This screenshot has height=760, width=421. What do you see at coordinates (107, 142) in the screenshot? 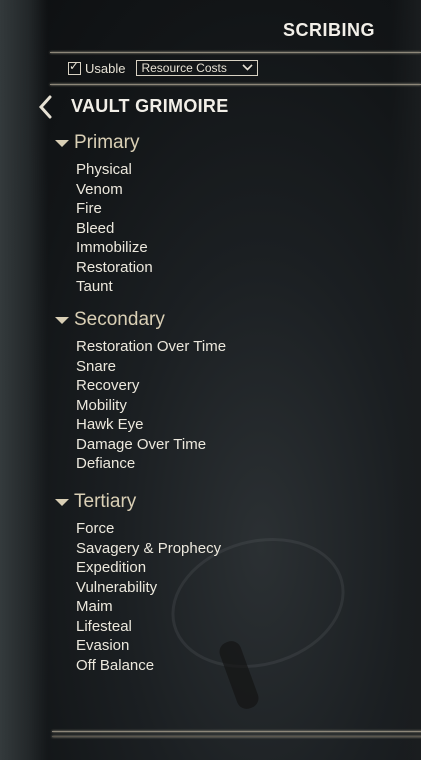
I see `section-title: Primary` at bounding box center [107, 142].